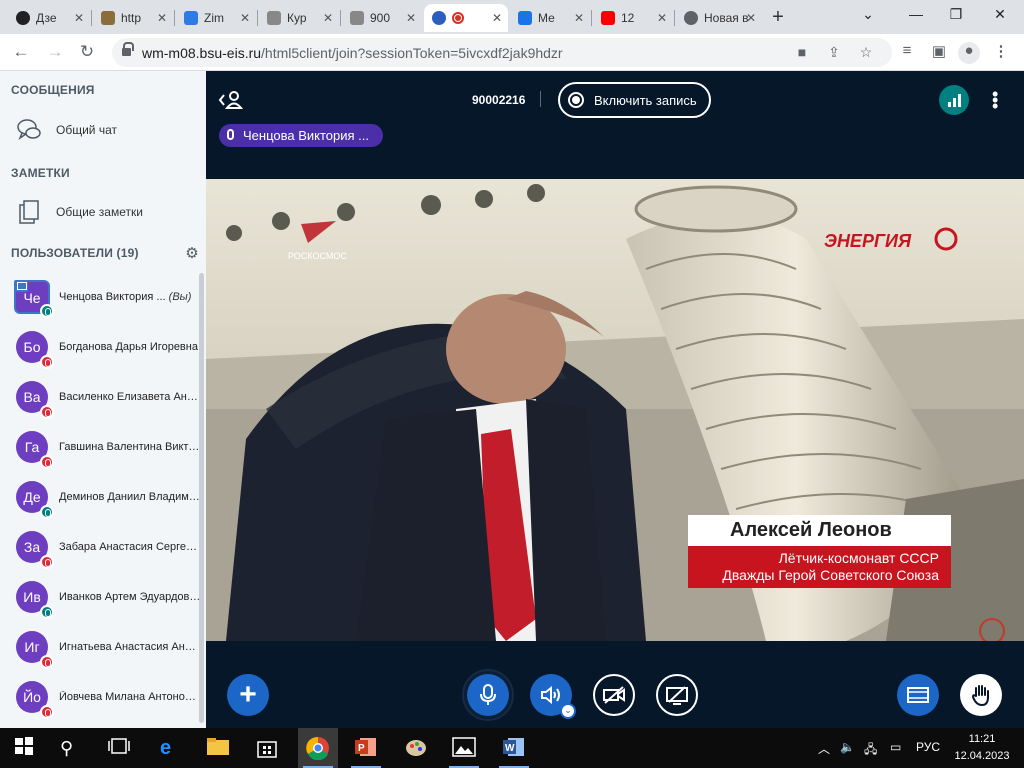  What do you see at coordinates (895, 747) in the screenshot?
I see `message-icon: ▭` at bounding box center [895, 747].